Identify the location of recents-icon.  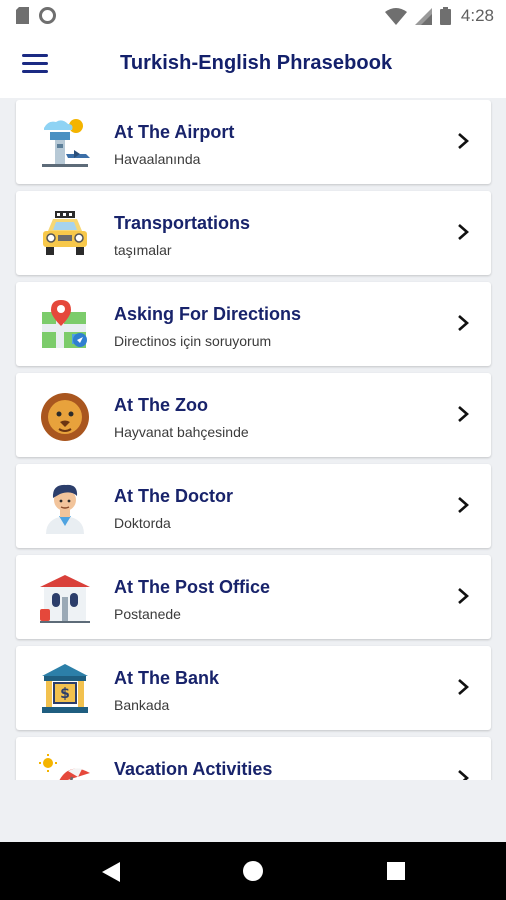
(396, 871).